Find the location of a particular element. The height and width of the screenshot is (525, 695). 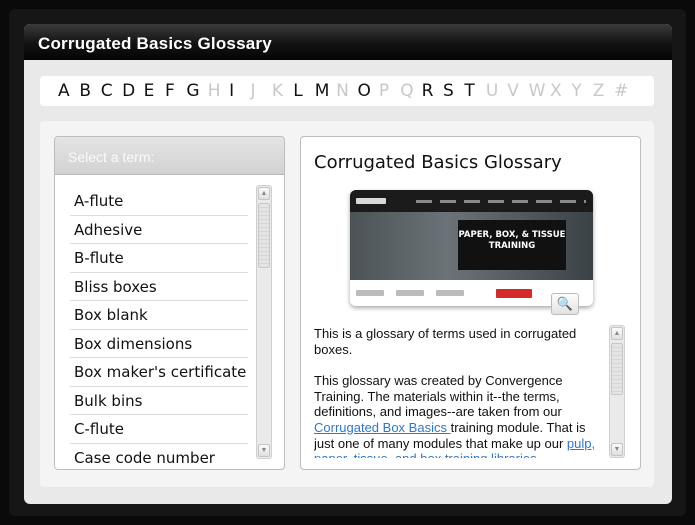

thumbnail-logo is located at coordinates (371, 201).